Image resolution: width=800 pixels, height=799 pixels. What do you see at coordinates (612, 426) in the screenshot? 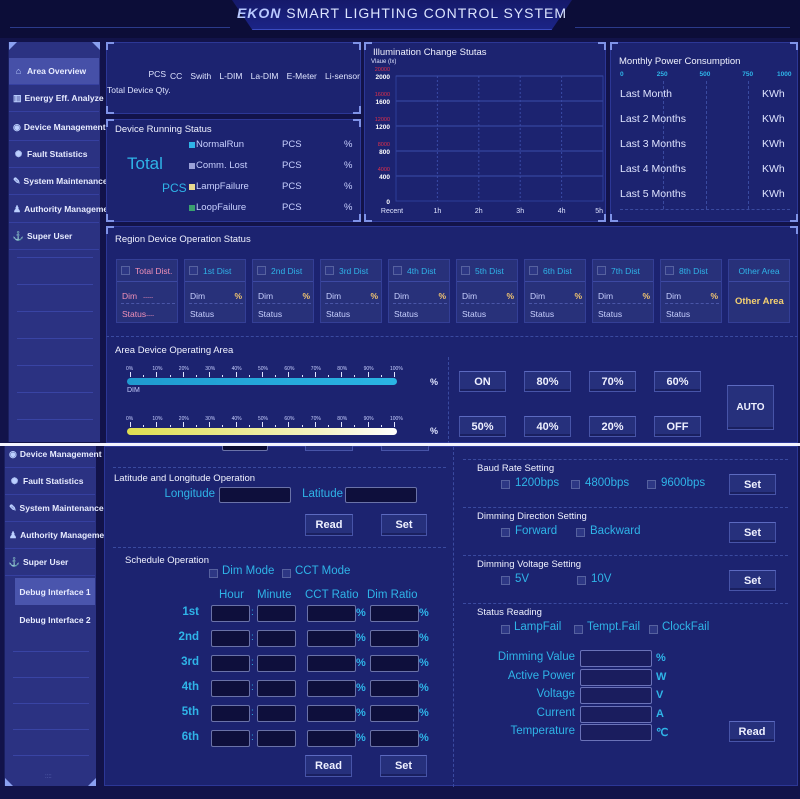
I see `dim-preset-button-20pct: 20%` at bounding box center [612, 426].